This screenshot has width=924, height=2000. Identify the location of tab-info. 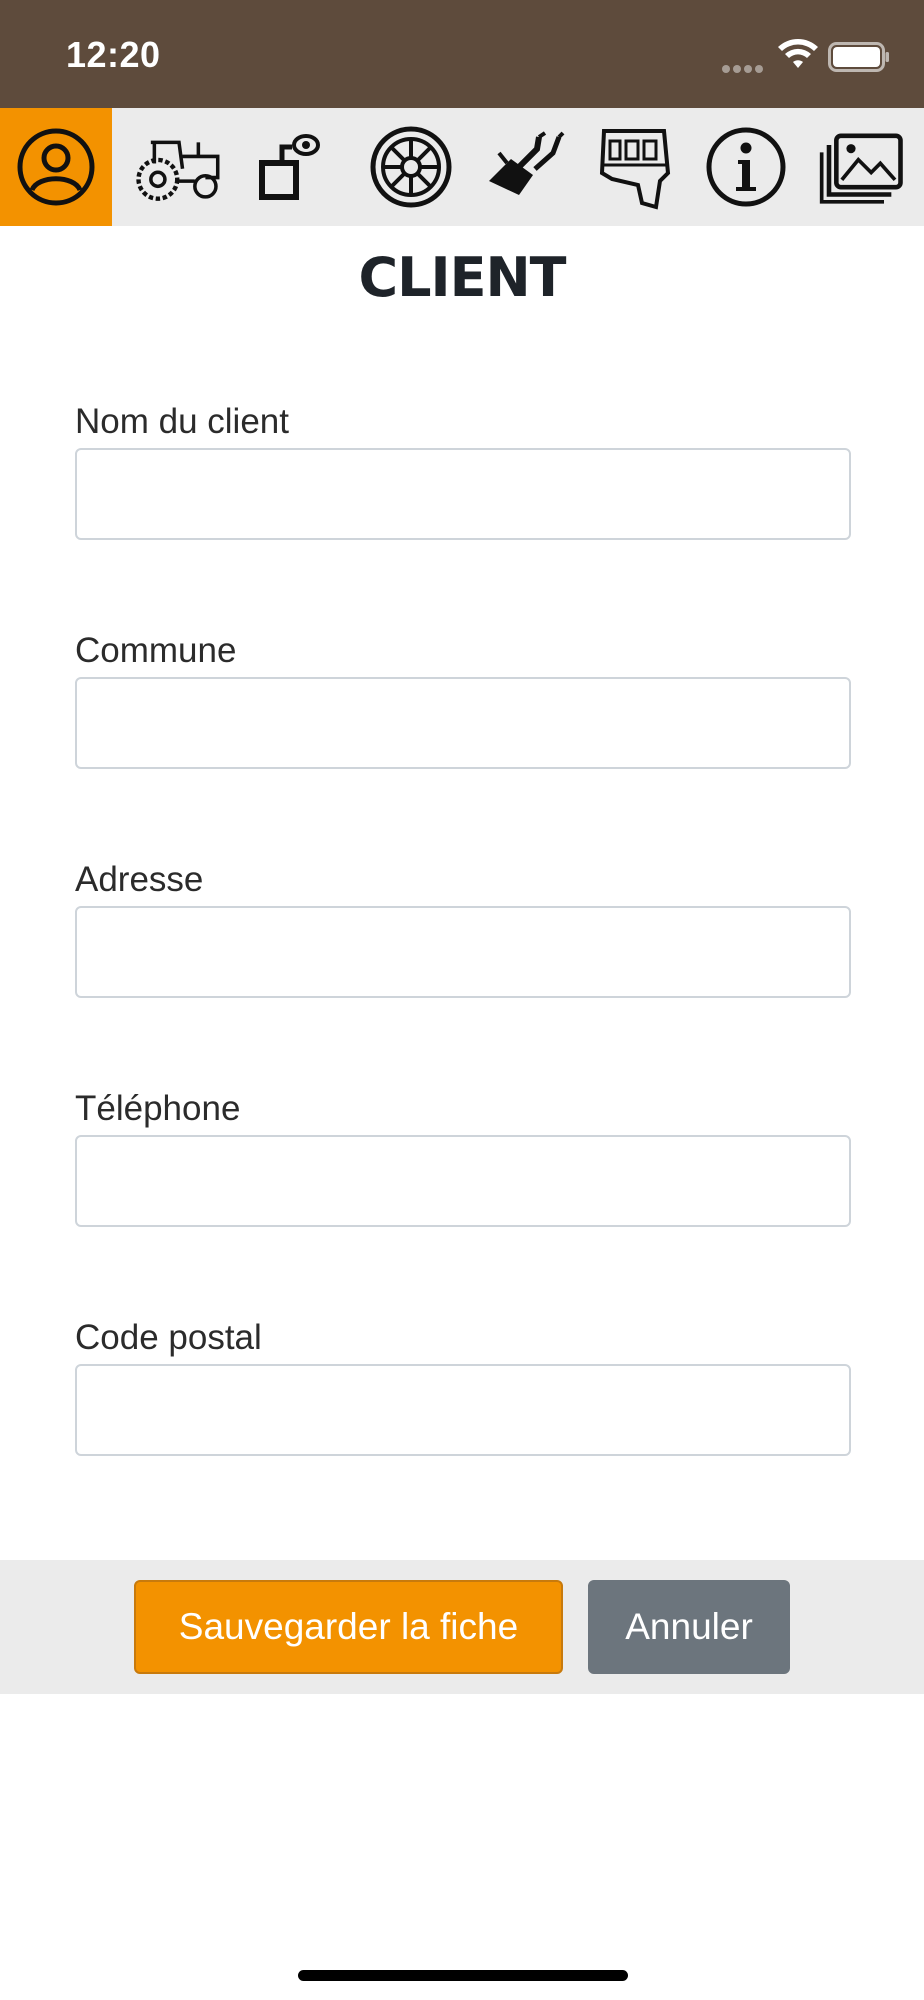
(746, 167).